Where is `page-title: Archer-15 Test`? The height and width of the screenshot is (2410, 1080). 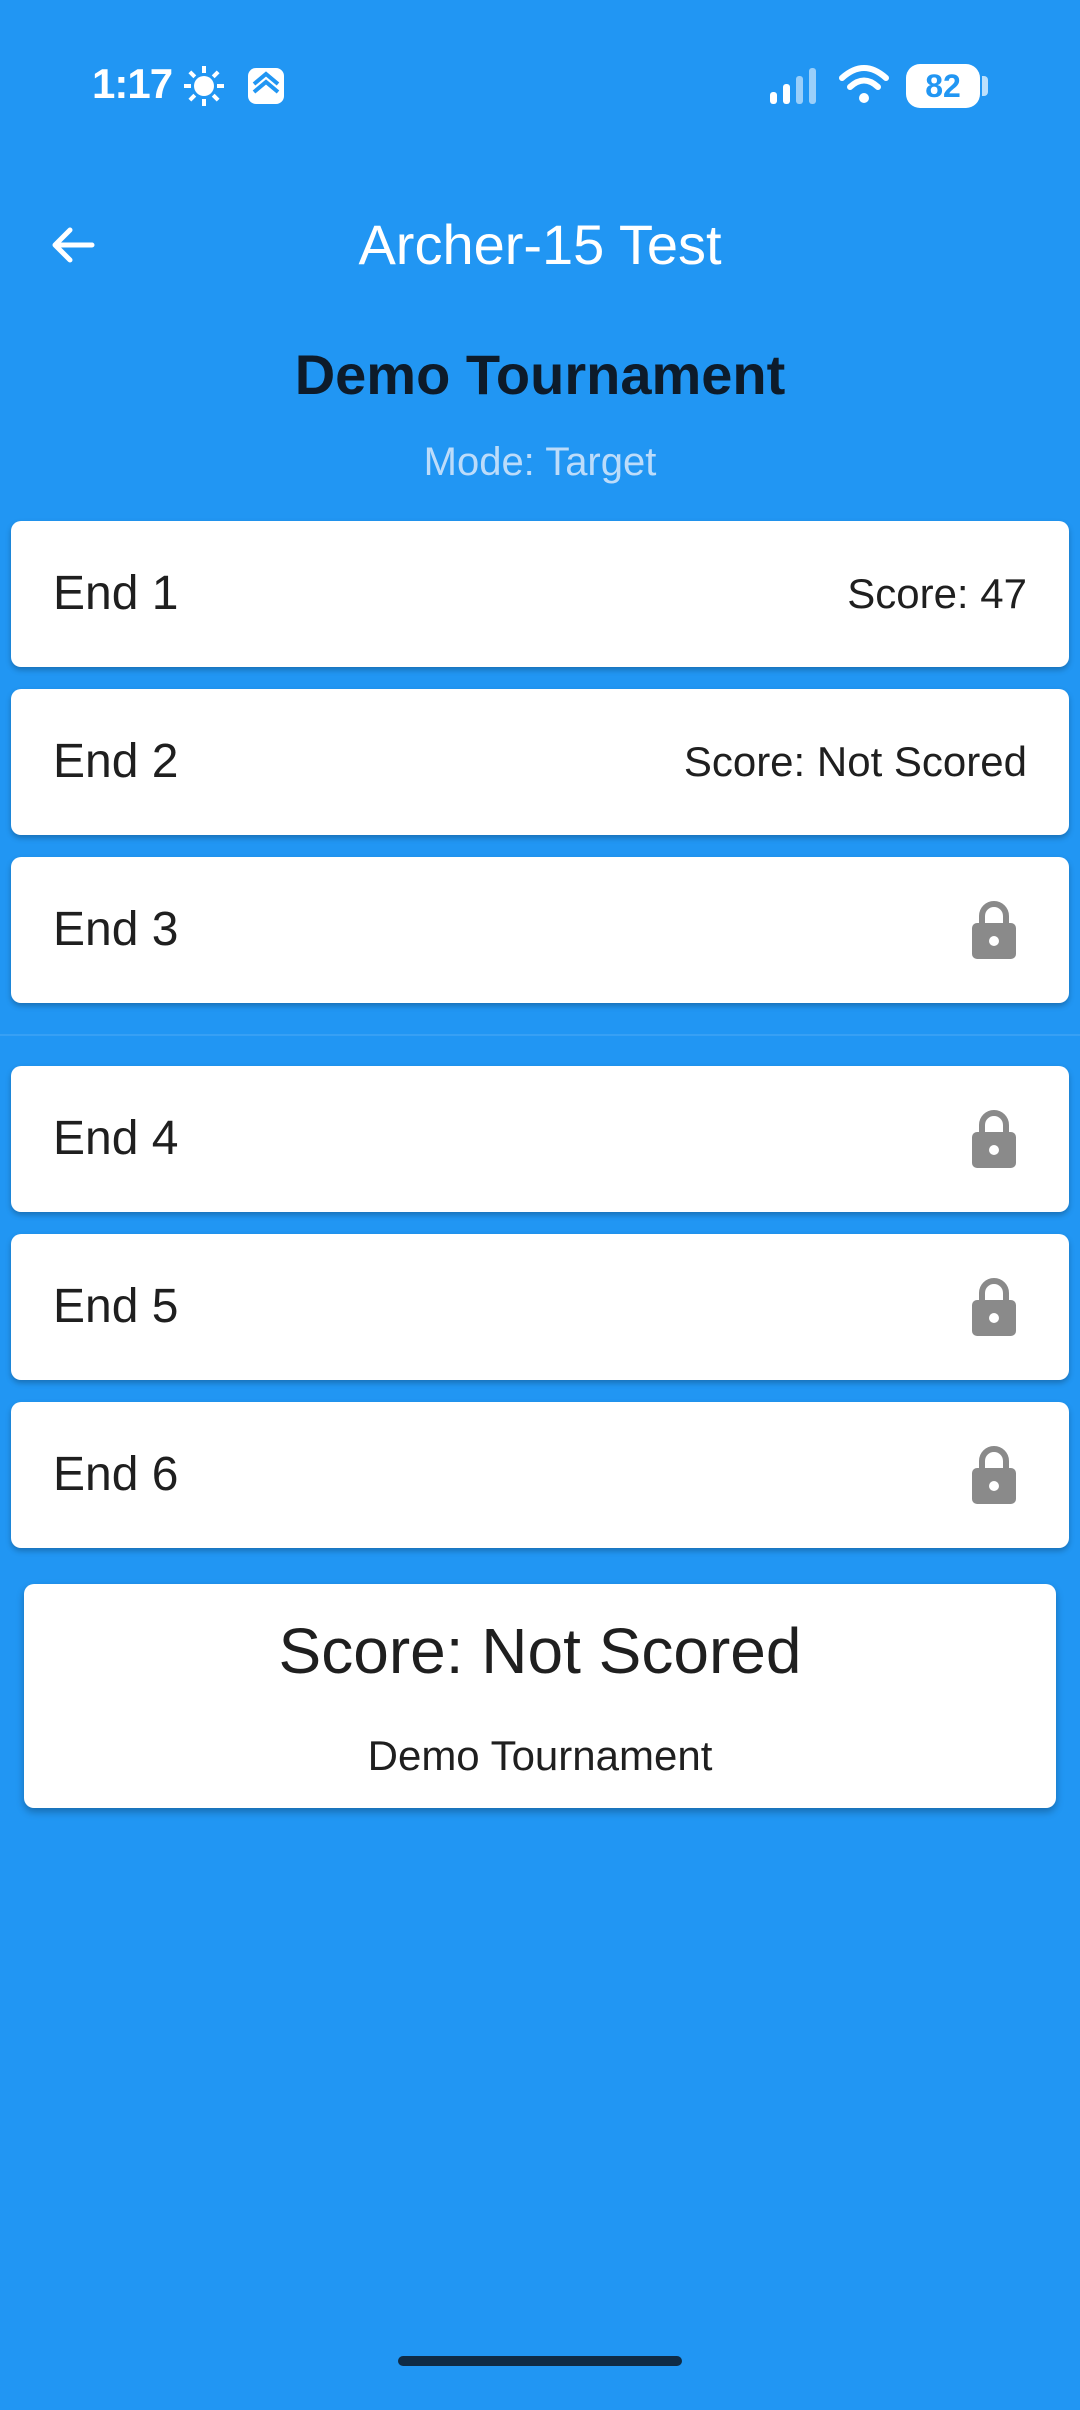
page-title: Archer-15 Test is located at coordinates (540, 244).